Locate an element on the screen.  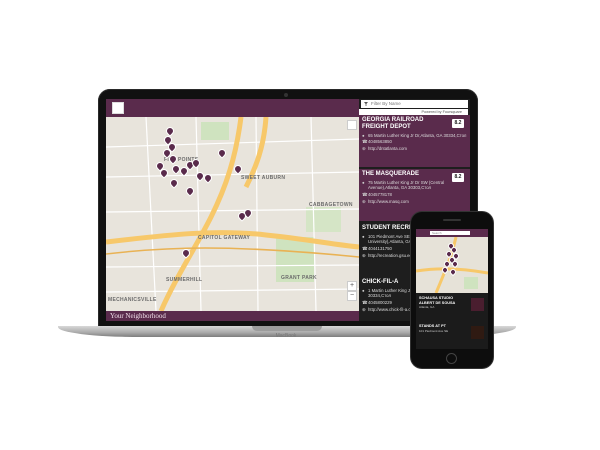
zoom-out-button: − is located at coordinates (352, 296).